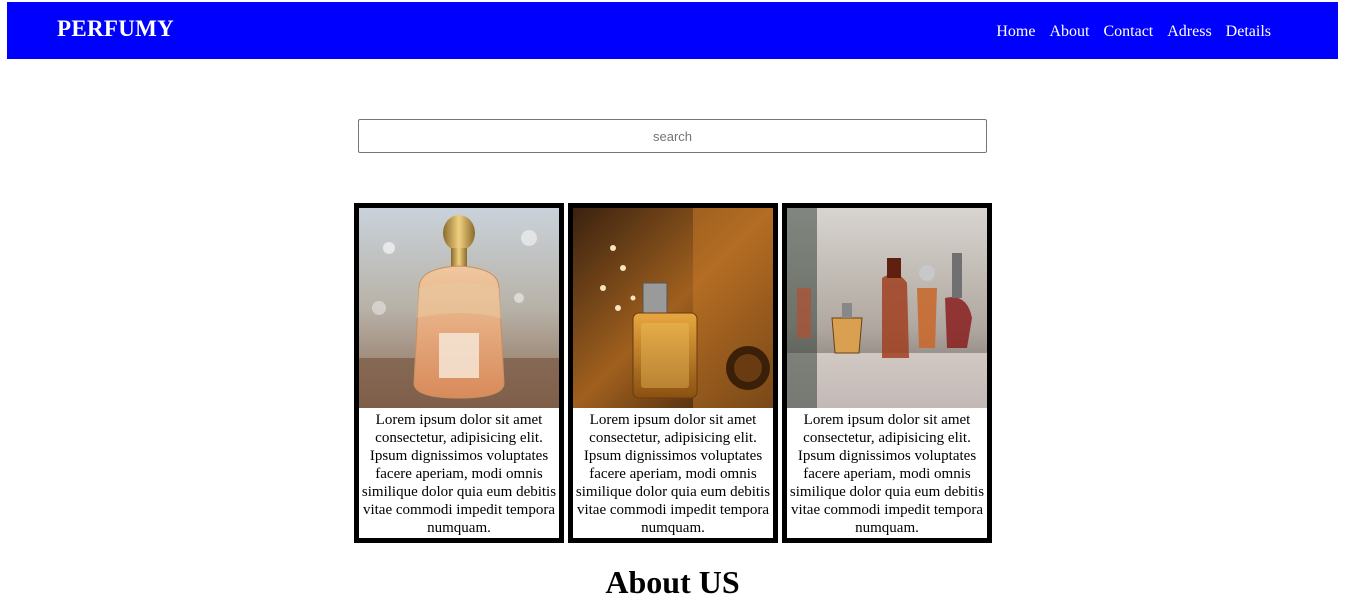  I want to click on nav-links: Home About Contact Adress Details, so click(1133, 32).